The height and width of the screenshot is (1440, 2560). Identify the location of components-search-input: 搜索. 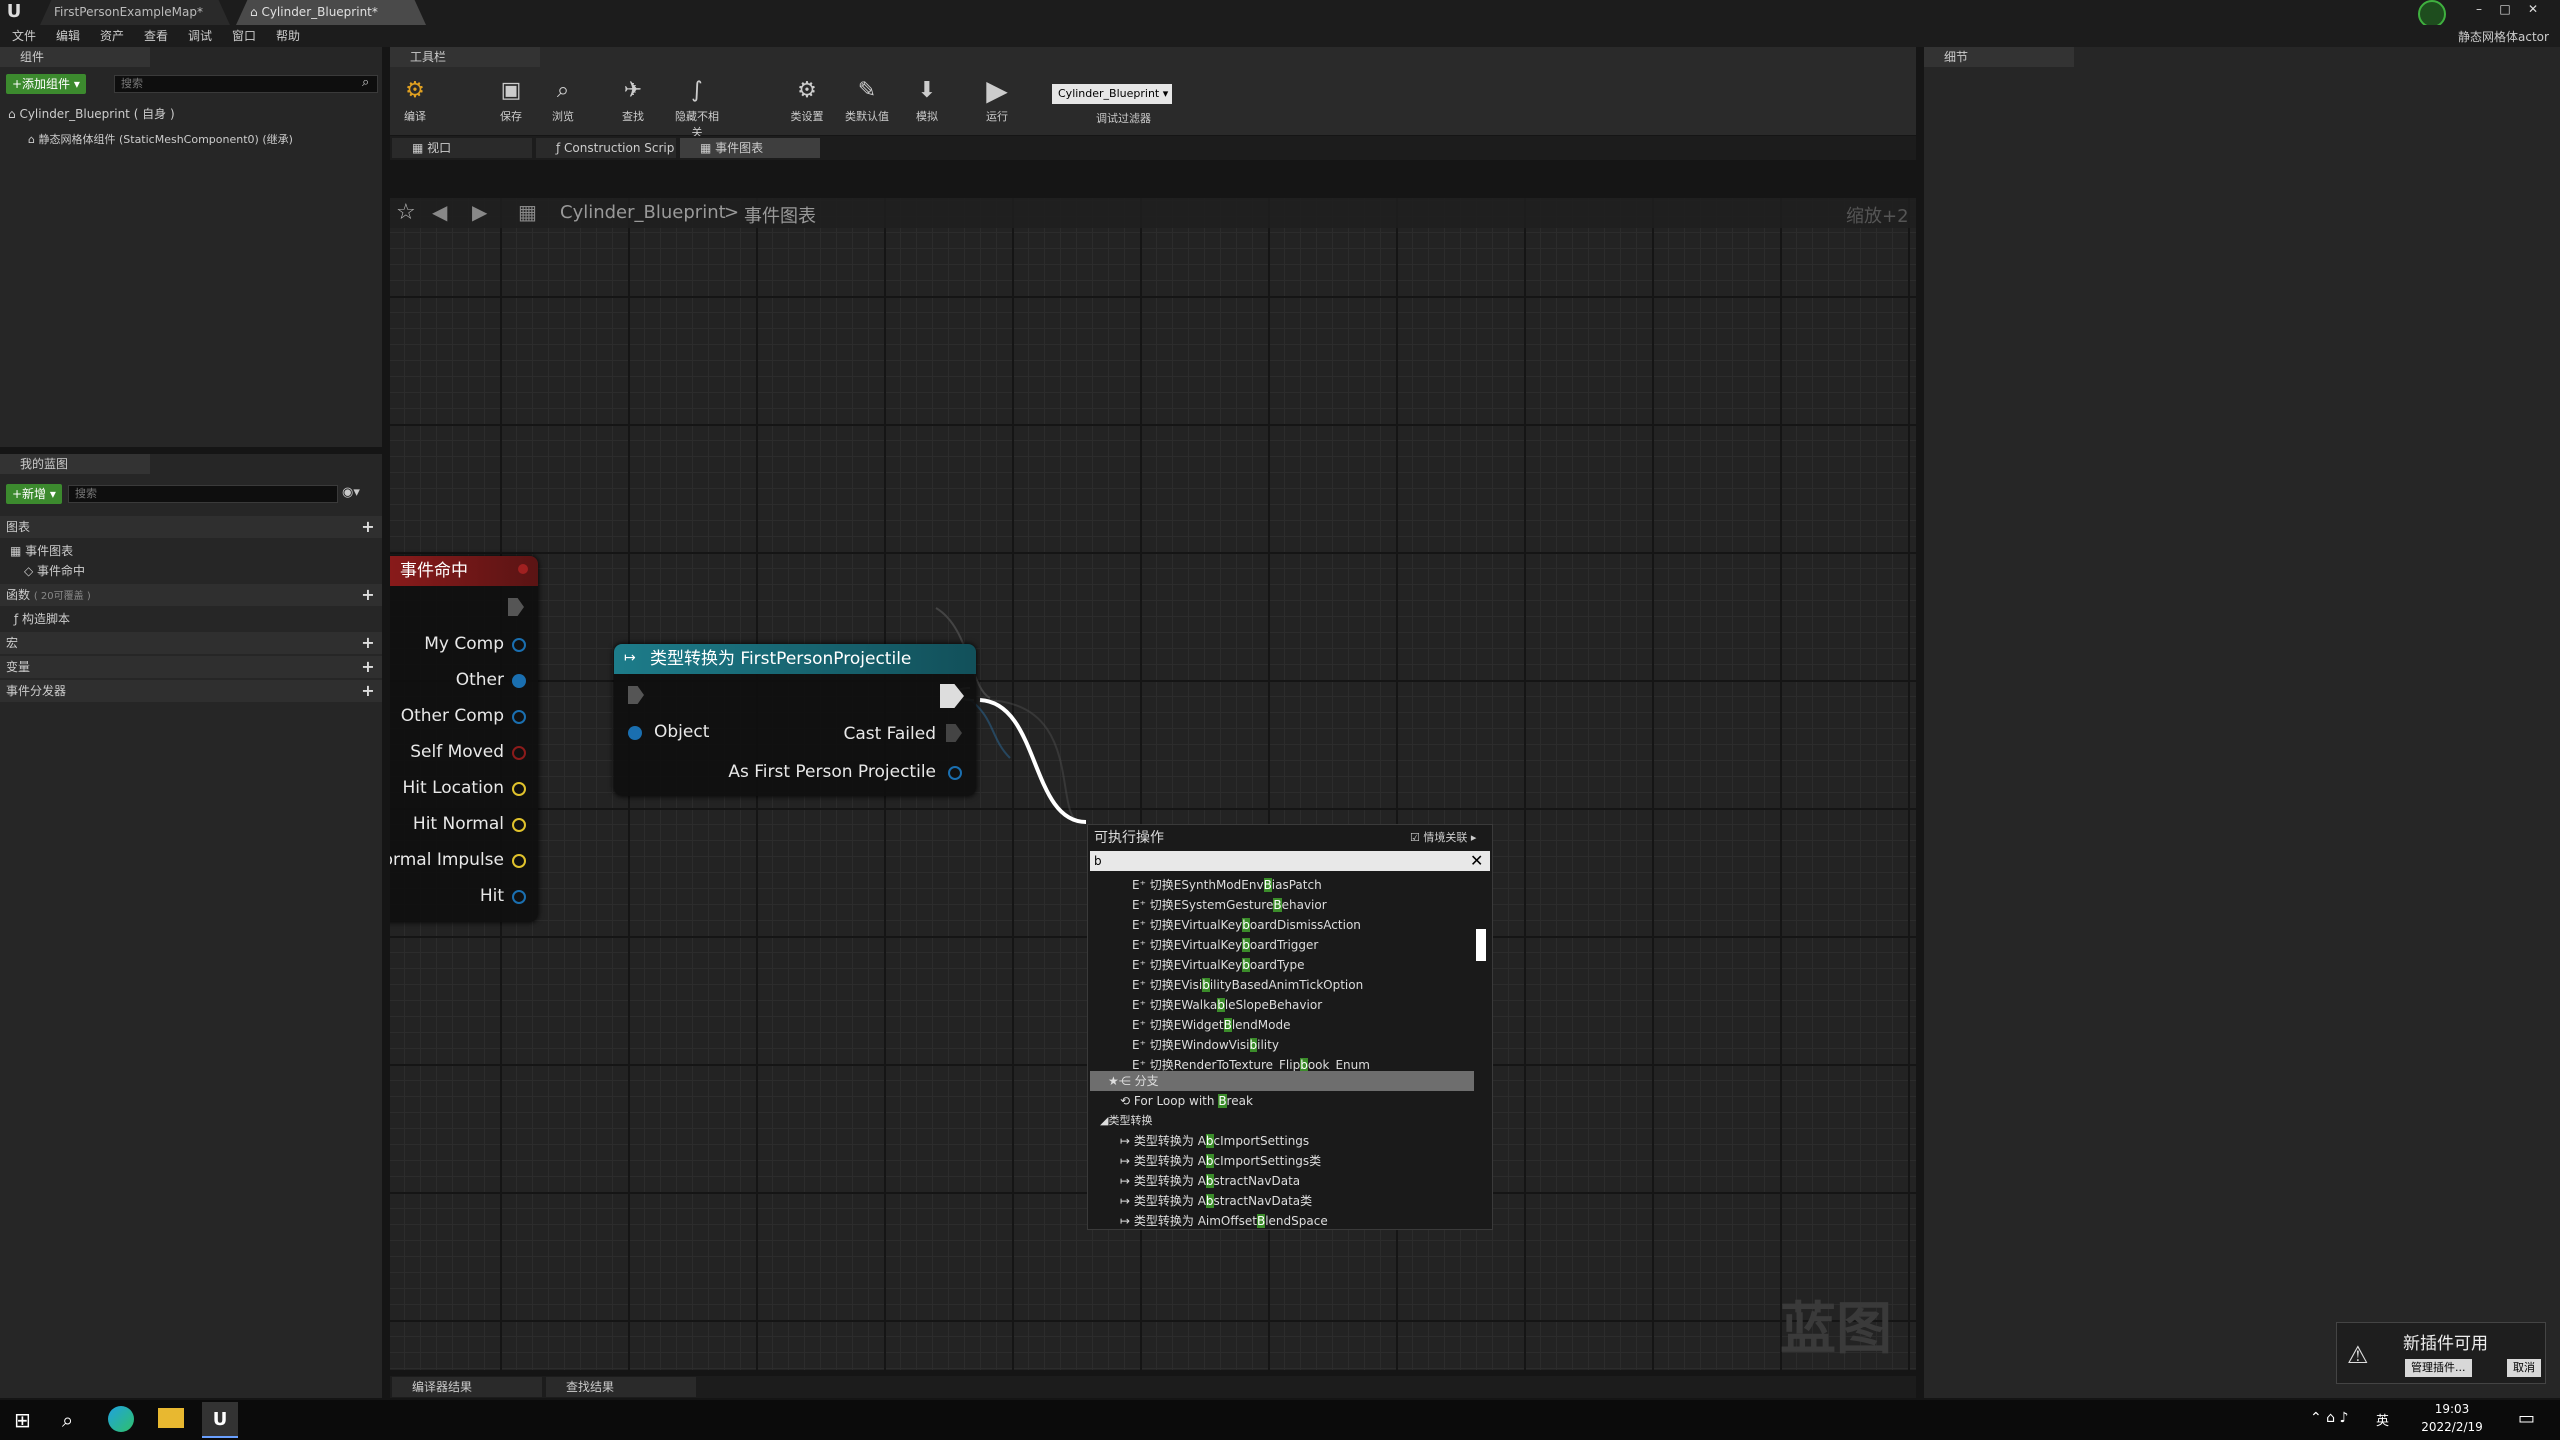
(246, 84).